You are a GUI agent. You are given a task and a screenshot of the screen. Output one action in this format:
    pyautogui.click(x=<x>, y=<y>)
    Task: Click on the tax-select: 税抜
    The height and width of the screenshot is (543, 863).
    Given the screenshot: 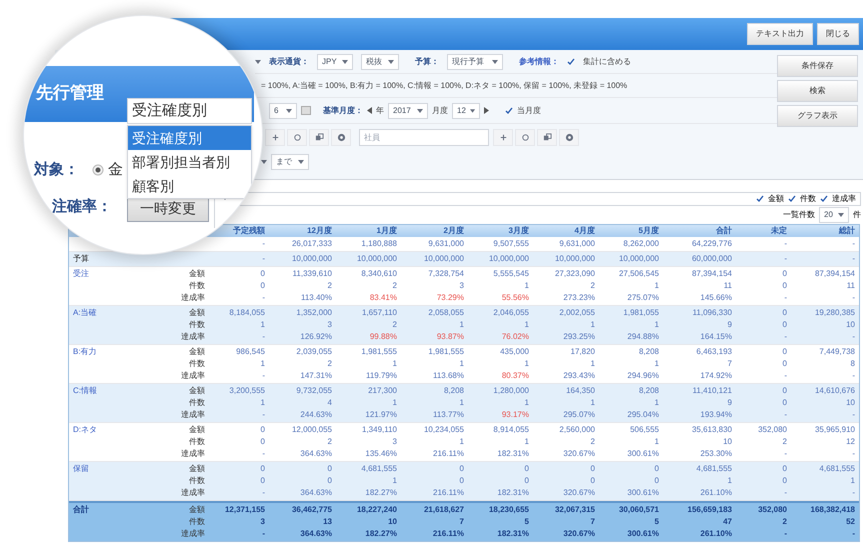 What is the action you would take?
    pyautogui.click(x=380, y=62)
    